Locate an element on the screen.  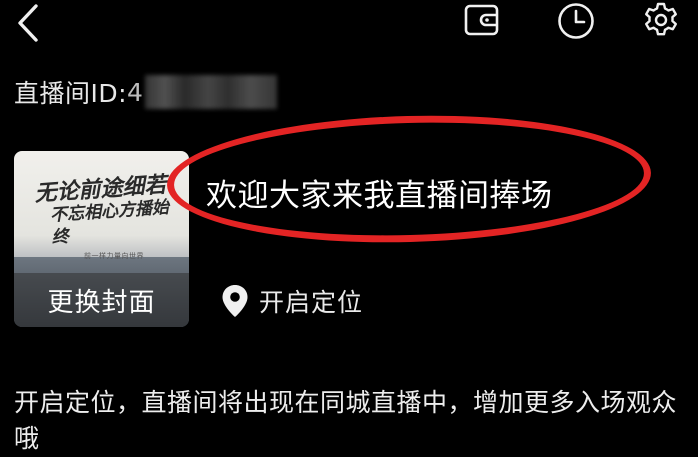
location-toggle: 开启定位 is located at coordinates (292, 301).